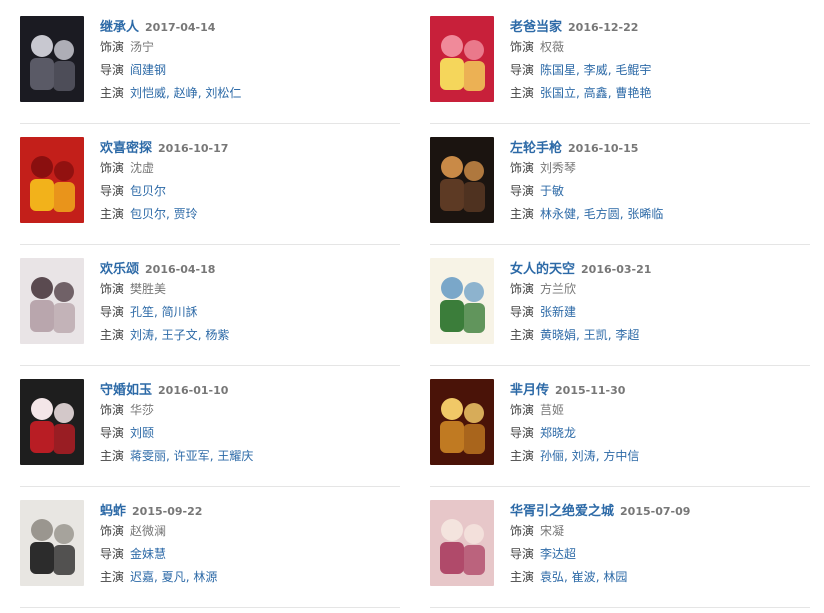  I want to click on drama-info: 芈月传 2015-11-30 饰演 莒姬 导演 郑晓龙 主演 孙俪, 刘涛, 方中信, so click(660, 423).